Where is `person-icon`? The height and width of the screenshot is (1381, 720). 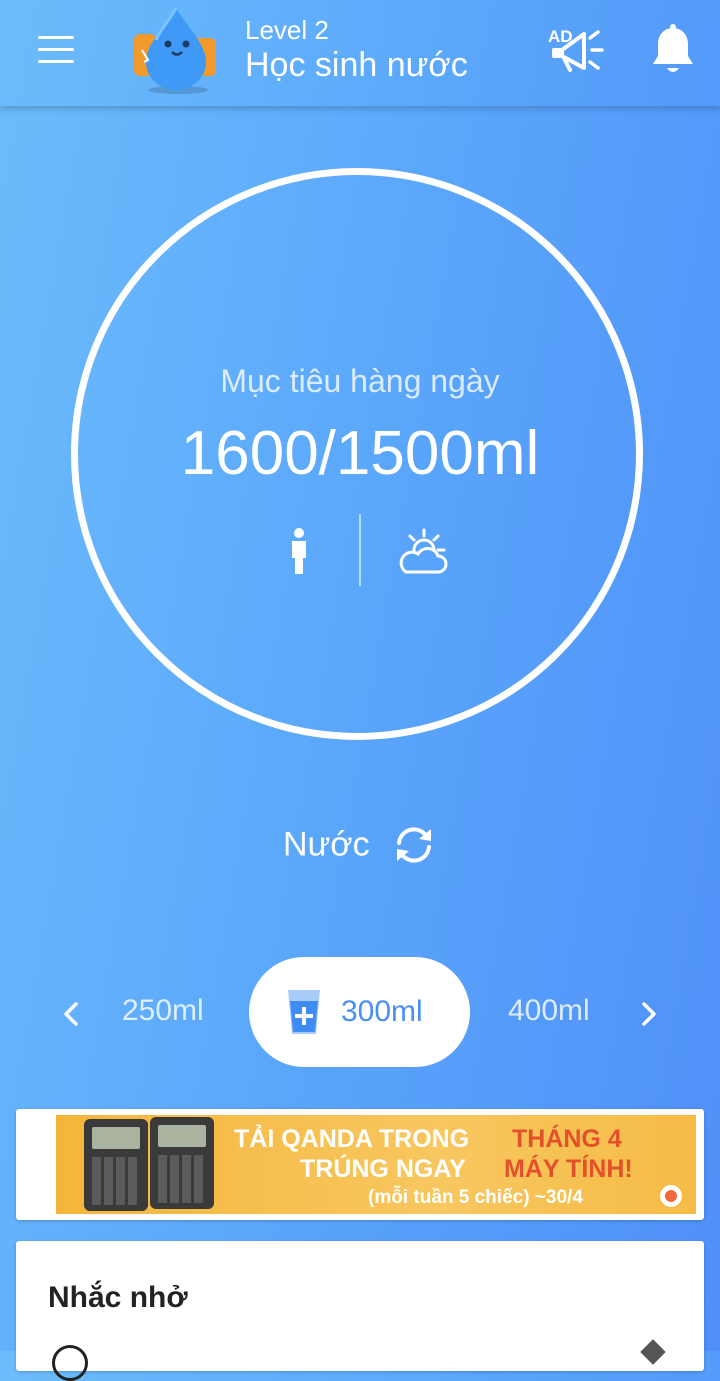 person-icon is located at coordinates (299, 552).